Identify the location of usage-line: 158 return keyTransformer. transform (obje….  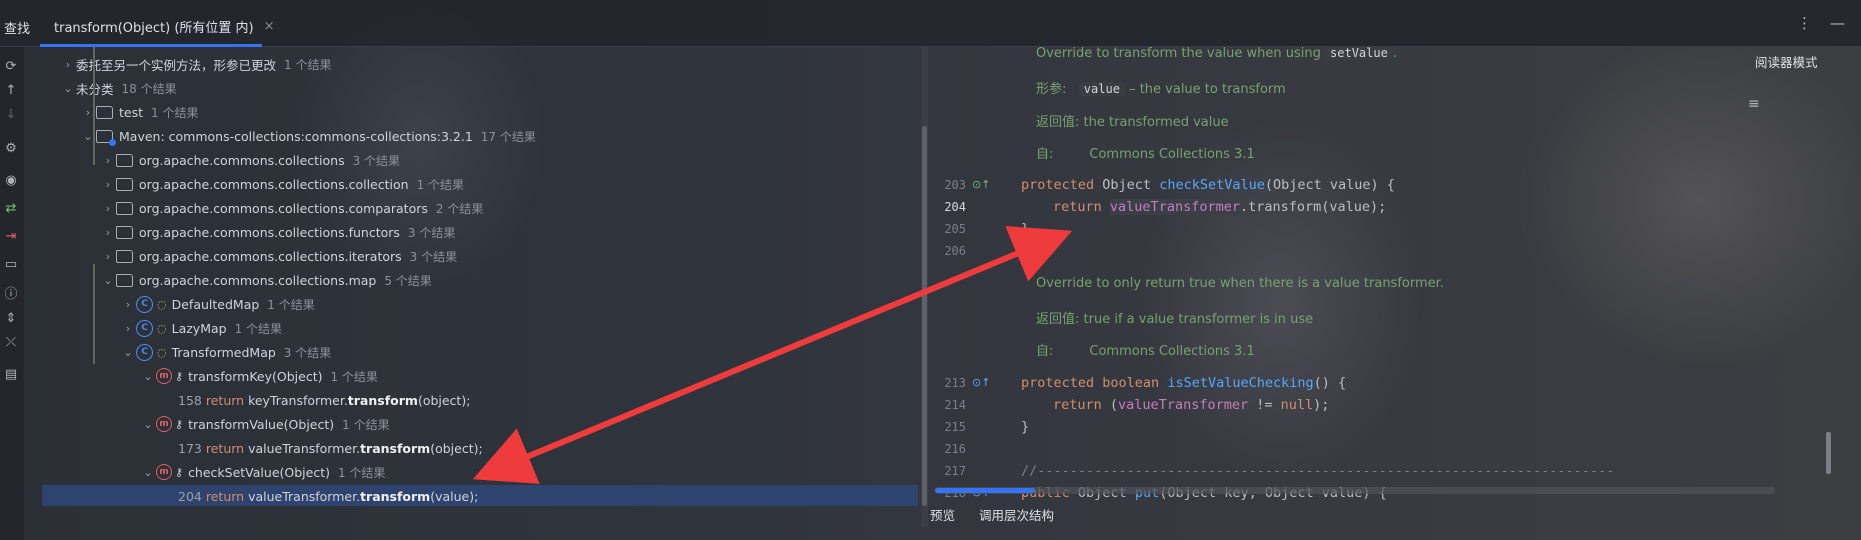
(324, 400).